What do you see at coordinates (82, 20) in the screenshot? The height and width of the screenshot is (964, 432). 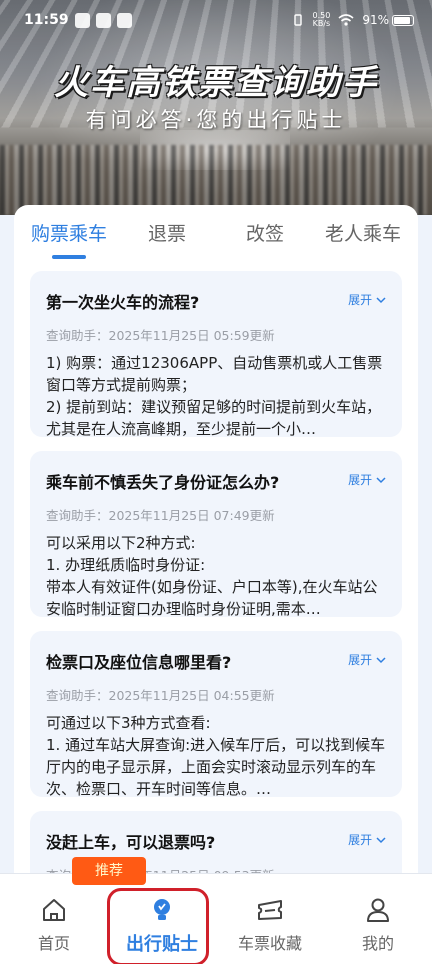 I see `notification-icon` at bounding box center [82, 20].